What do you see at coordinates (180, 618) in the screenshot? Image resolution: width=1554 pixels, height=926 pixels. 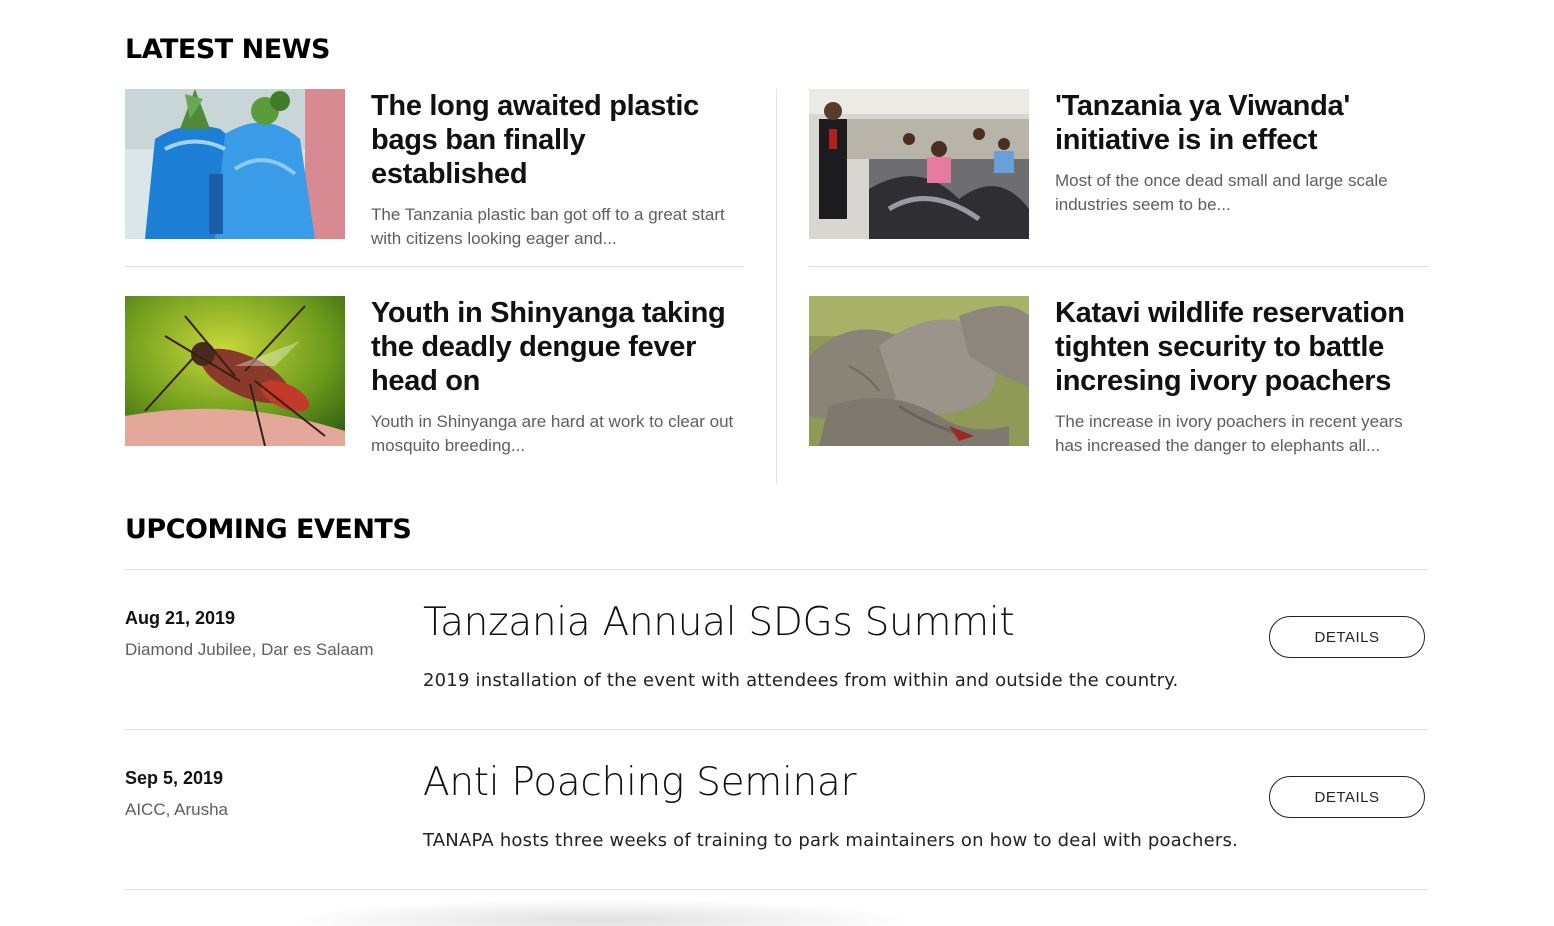 I see `event-date: Aug 21, 2019` at bounding box center [180, 618].